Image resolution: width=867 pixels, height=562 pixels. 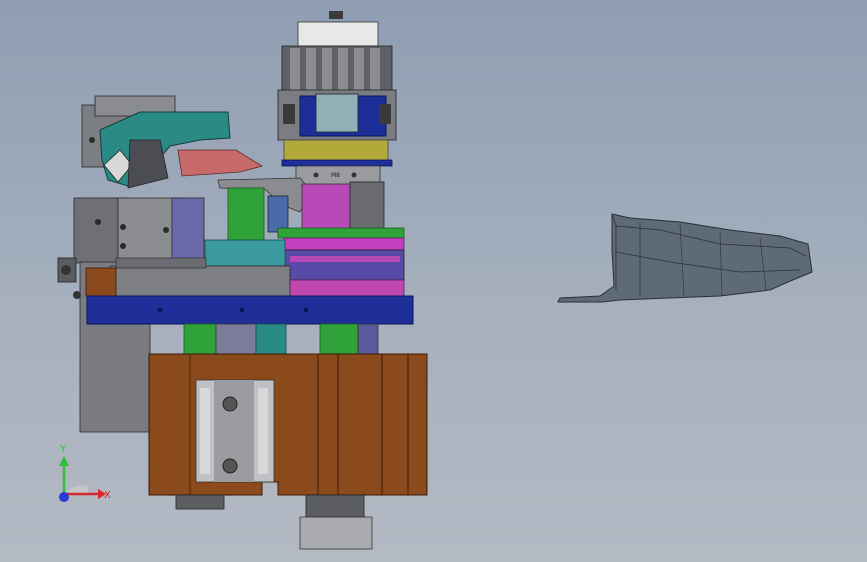 I want to click on brown-base-block, so click(x=288, y=424).